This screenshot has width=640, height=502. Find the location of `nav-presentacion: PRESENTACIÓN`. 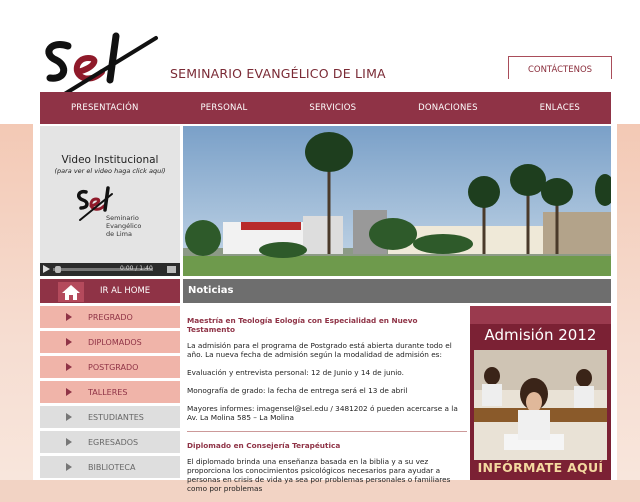

nav-presentacion: PRESENTACIÓN is located at coordinates (105, 108).